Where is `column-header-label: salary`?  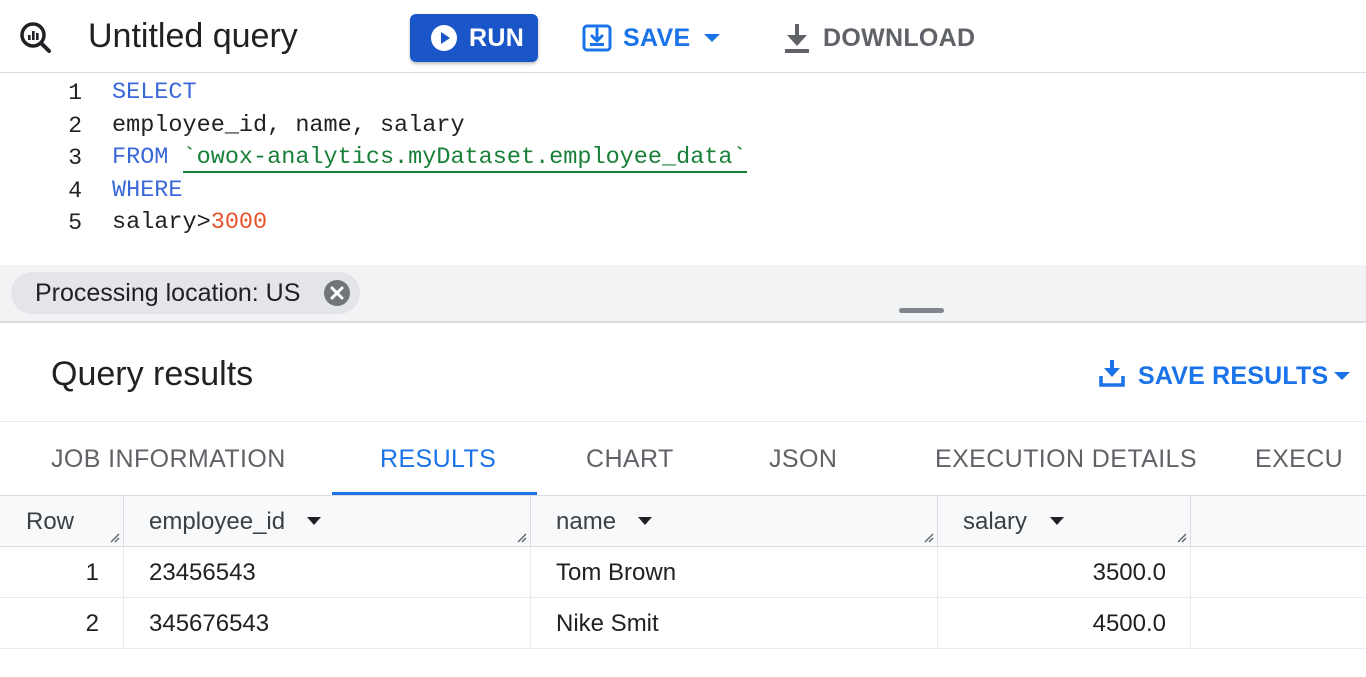 column-header-label: salary is located at coordinates (995, 521).